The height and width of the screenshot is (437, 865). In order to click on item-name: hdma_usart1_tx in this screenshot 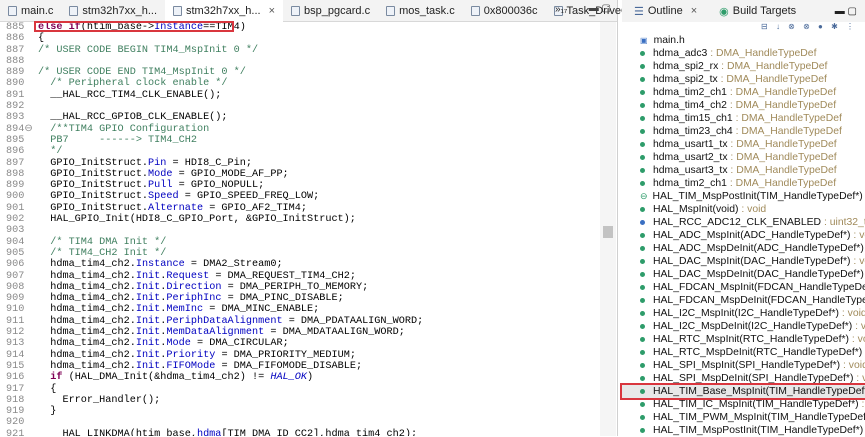, I will do `click(690, 144)`.